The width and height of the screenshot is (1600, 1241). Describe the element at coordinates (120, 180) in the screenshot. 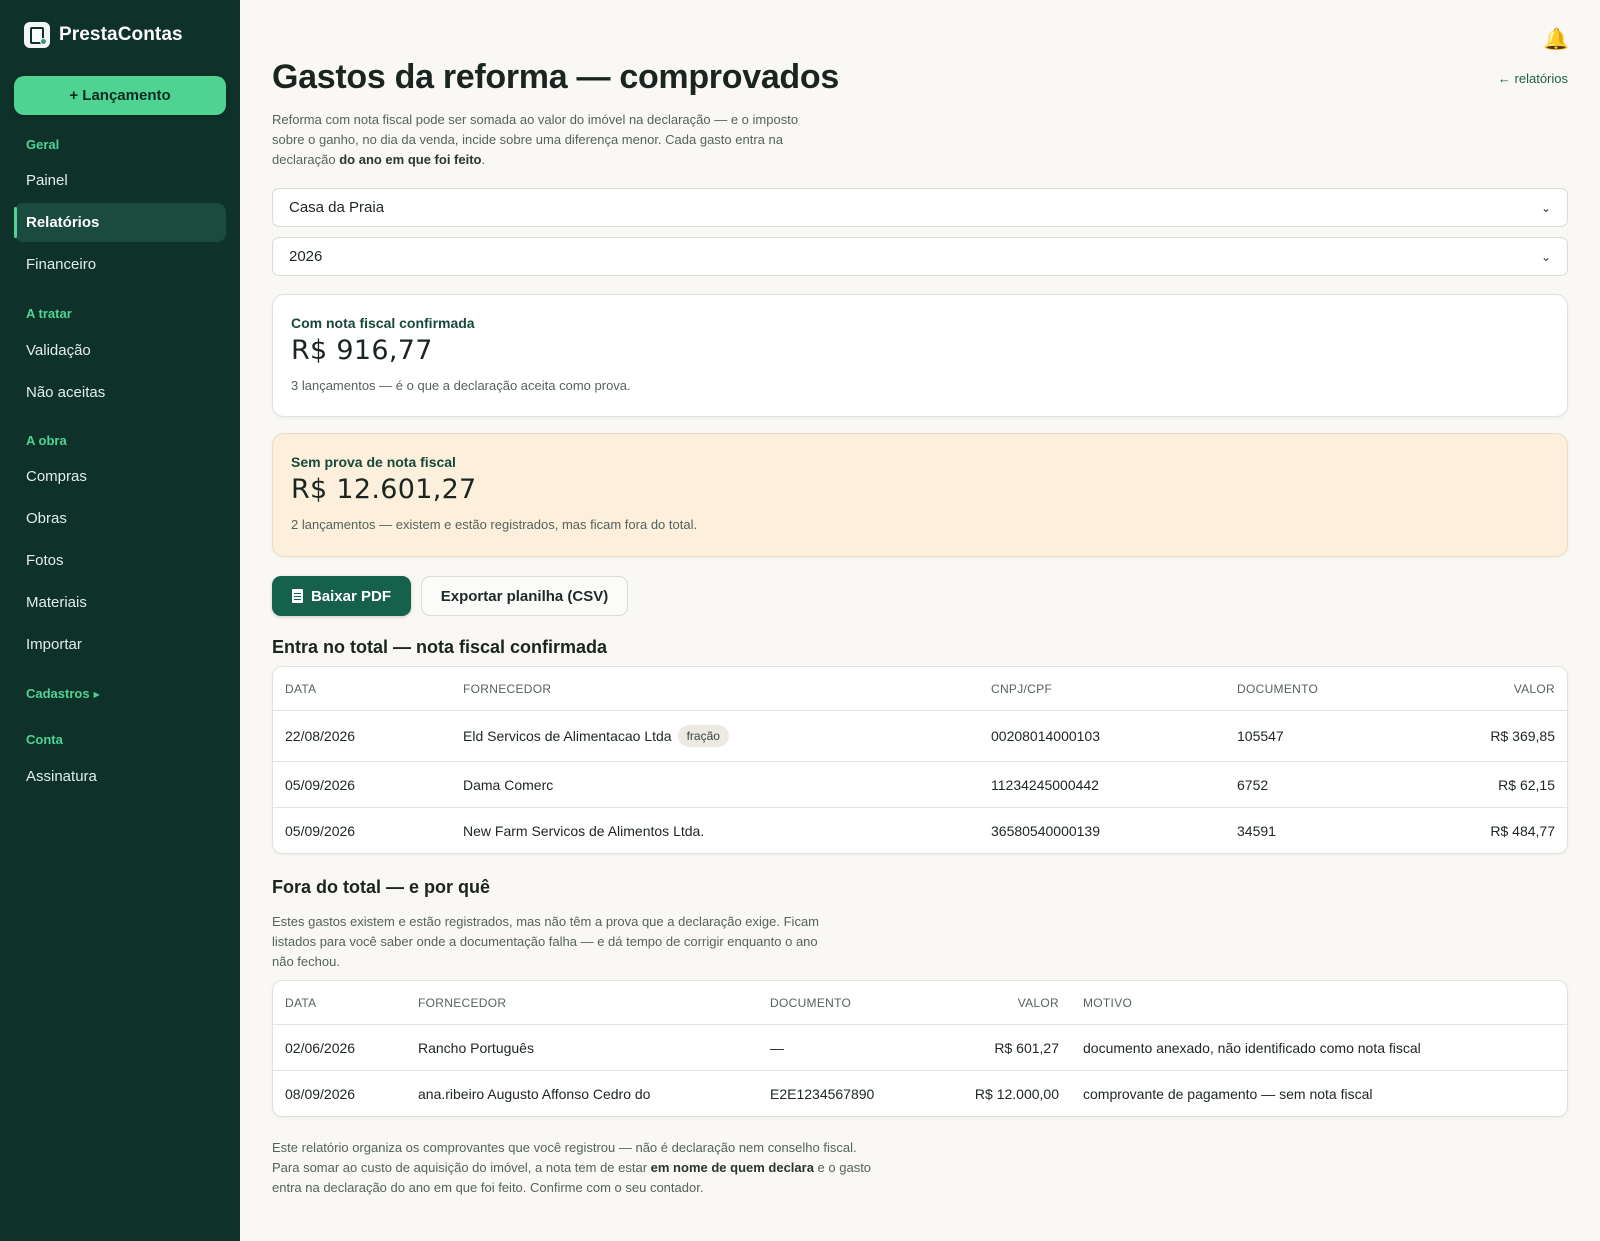

I see `sidebar-item-painel: Painel` at that location.